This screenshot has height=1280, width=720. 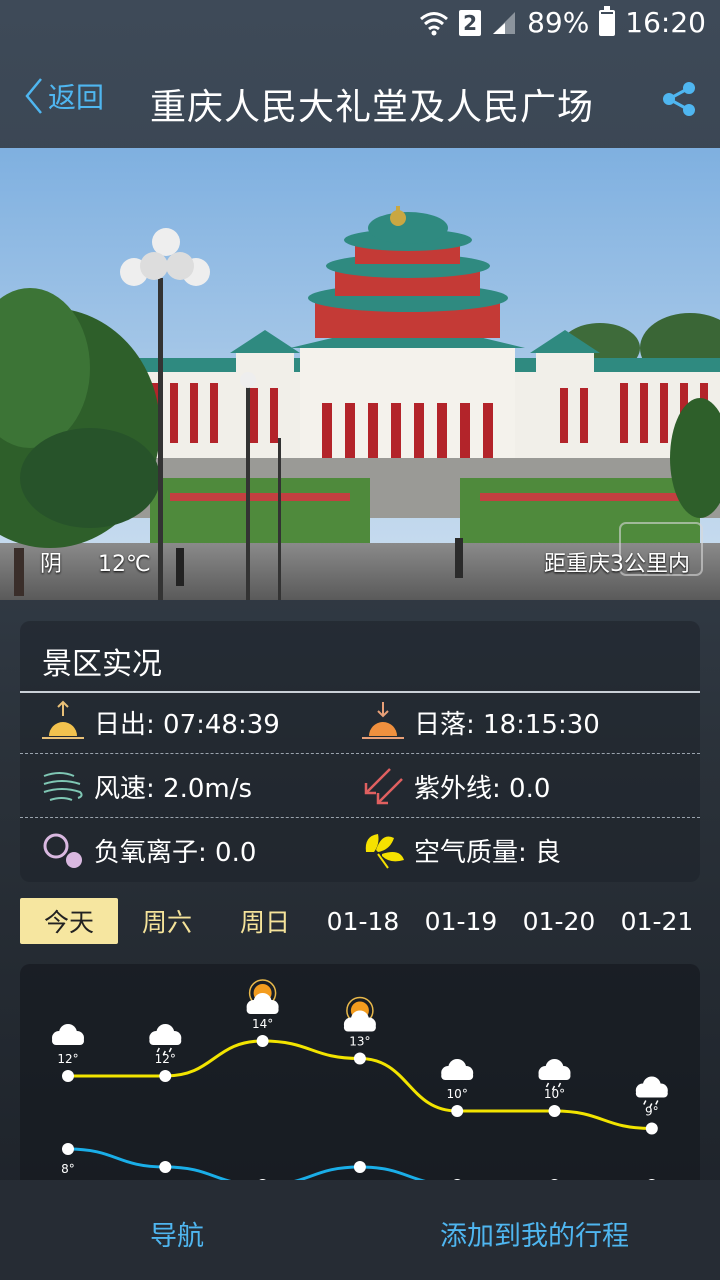 What do you see at coordinates (63, 786) in the screenshot?
I see `wind-icon` at bounding box center [63, 786].